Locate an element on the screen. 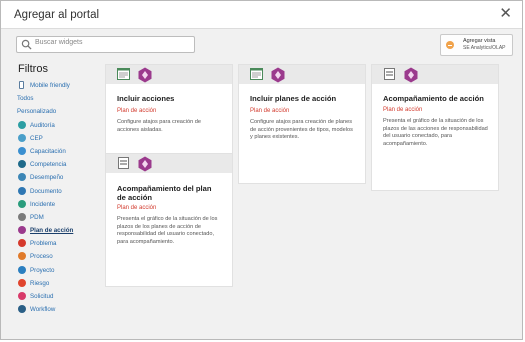 The height and width of the screenshot is (342, 525). competence-icon is located at coordinates (22, 164).